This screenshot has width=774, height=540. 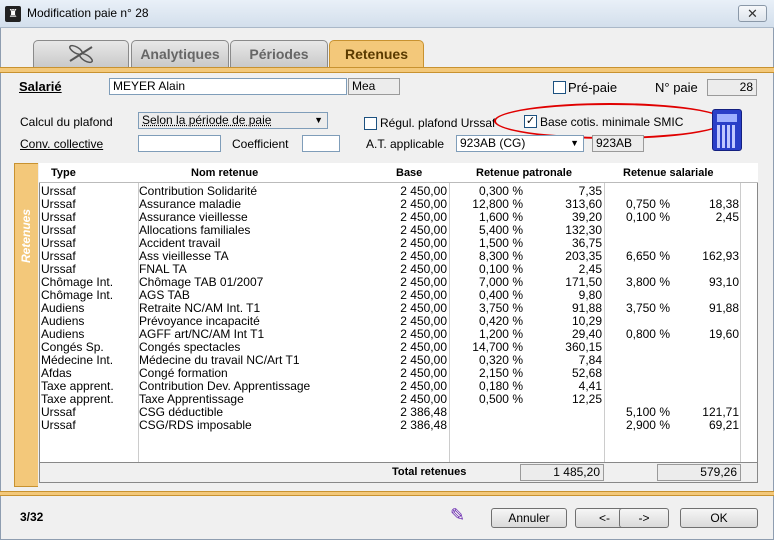 What do you see at coordinates (387, 493) in the screenshot?
I see `bottom-divider` at bounding box center [387, 493].